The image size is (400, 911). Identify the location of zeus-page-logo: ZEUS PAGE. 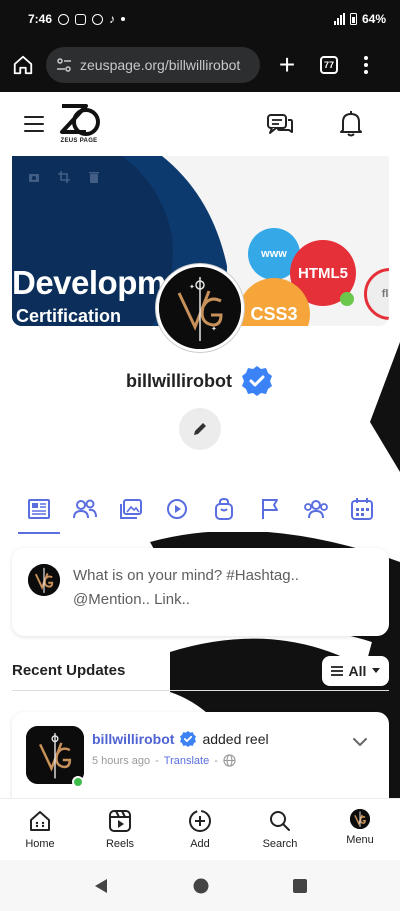
(79, 126).